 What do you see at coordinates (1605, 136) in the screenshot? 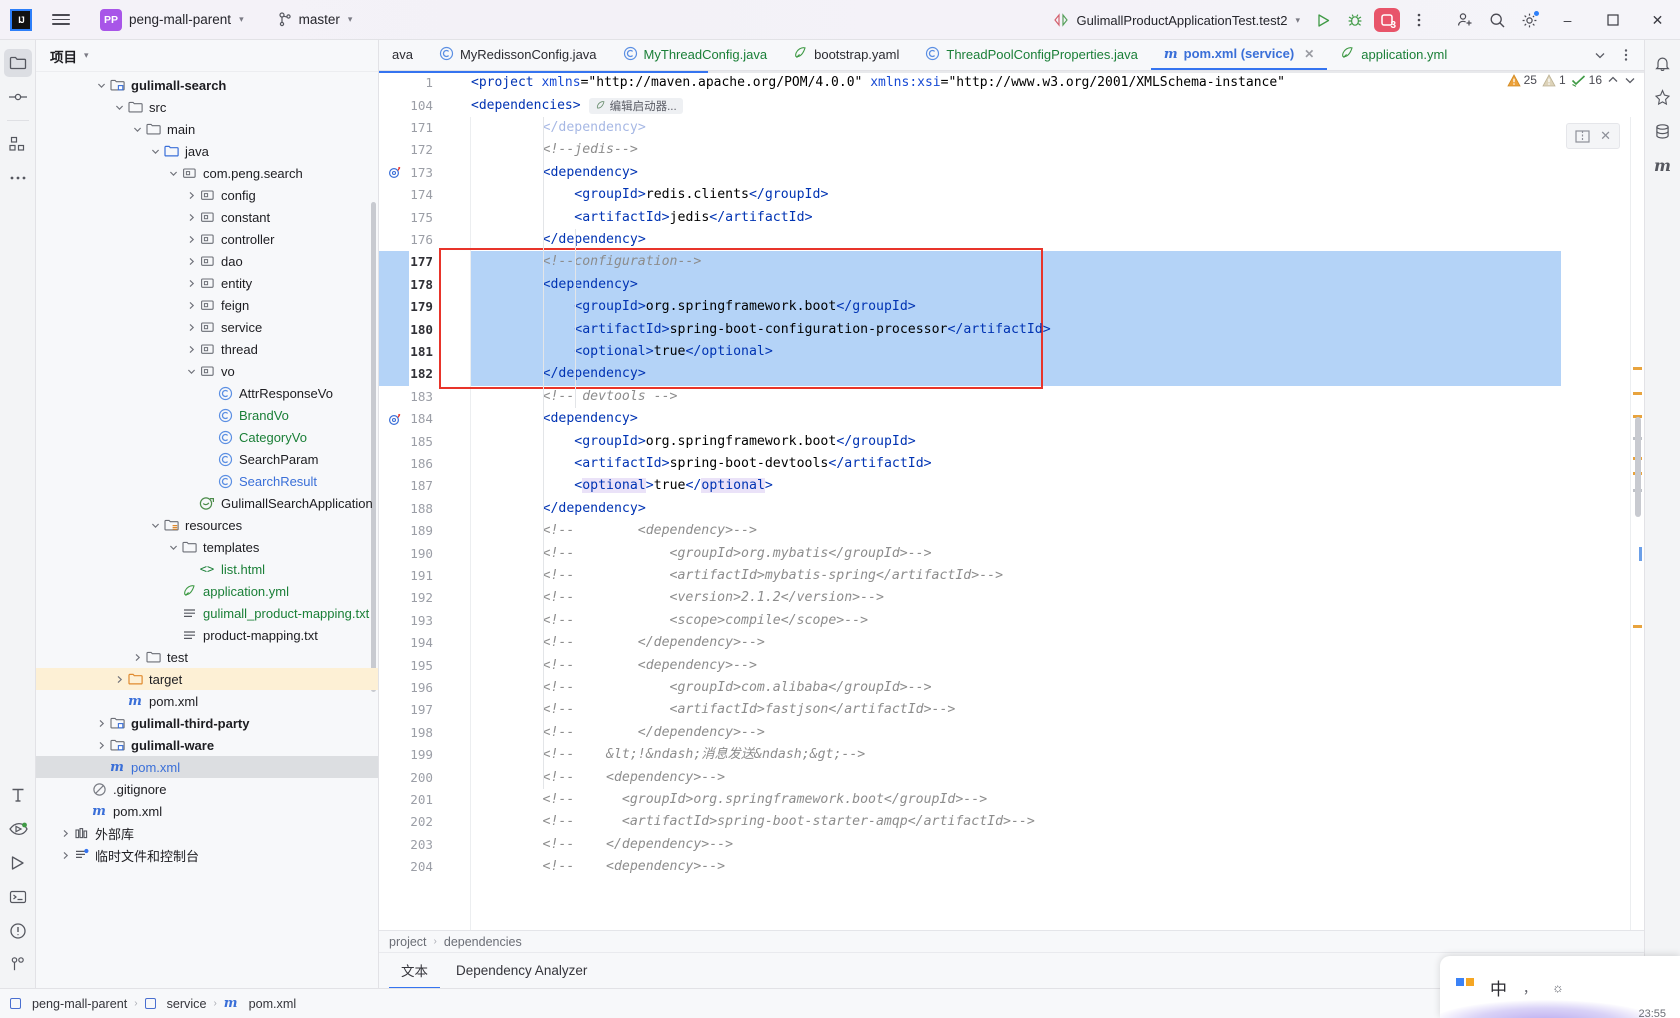
I see `close-icon: ✕` at bounding box center [1605, 136].